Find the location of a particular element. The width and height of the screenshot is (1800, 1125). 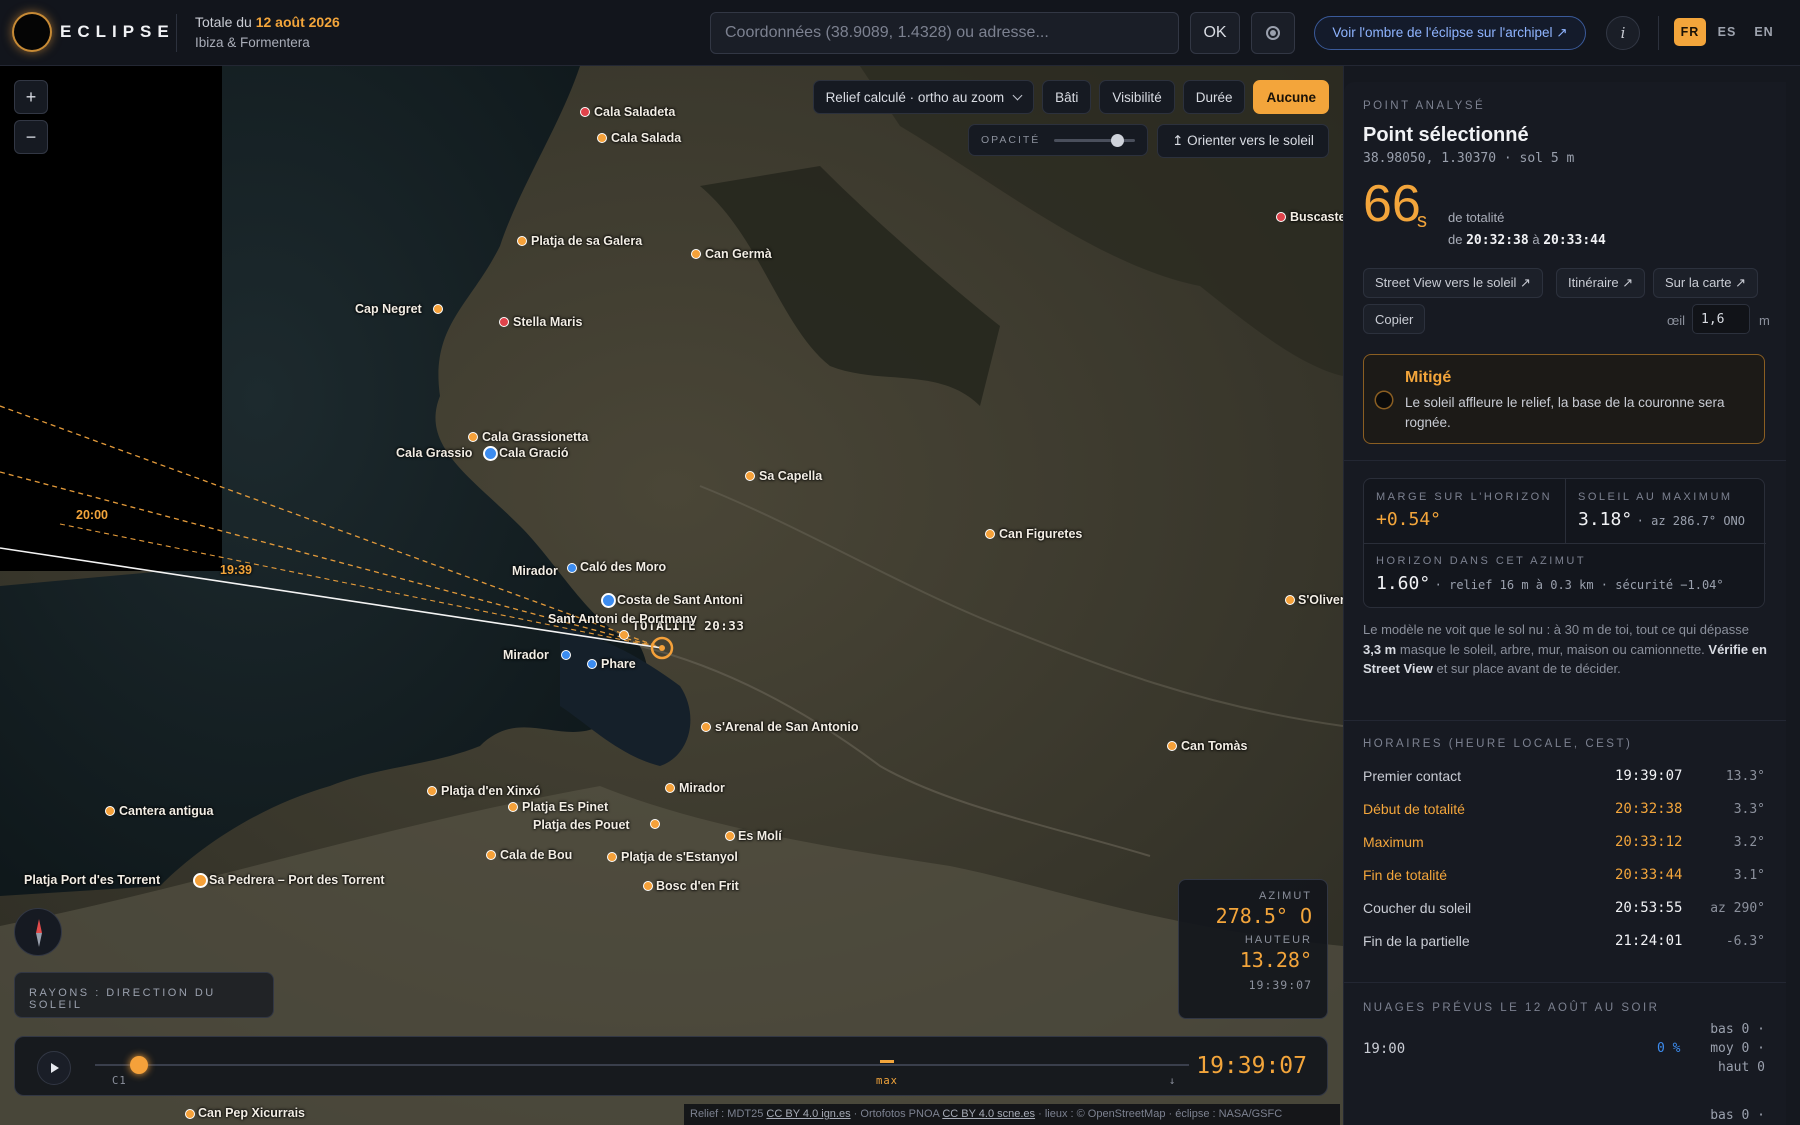

lang-en-button: EN is located at coordinates (1764, 32).